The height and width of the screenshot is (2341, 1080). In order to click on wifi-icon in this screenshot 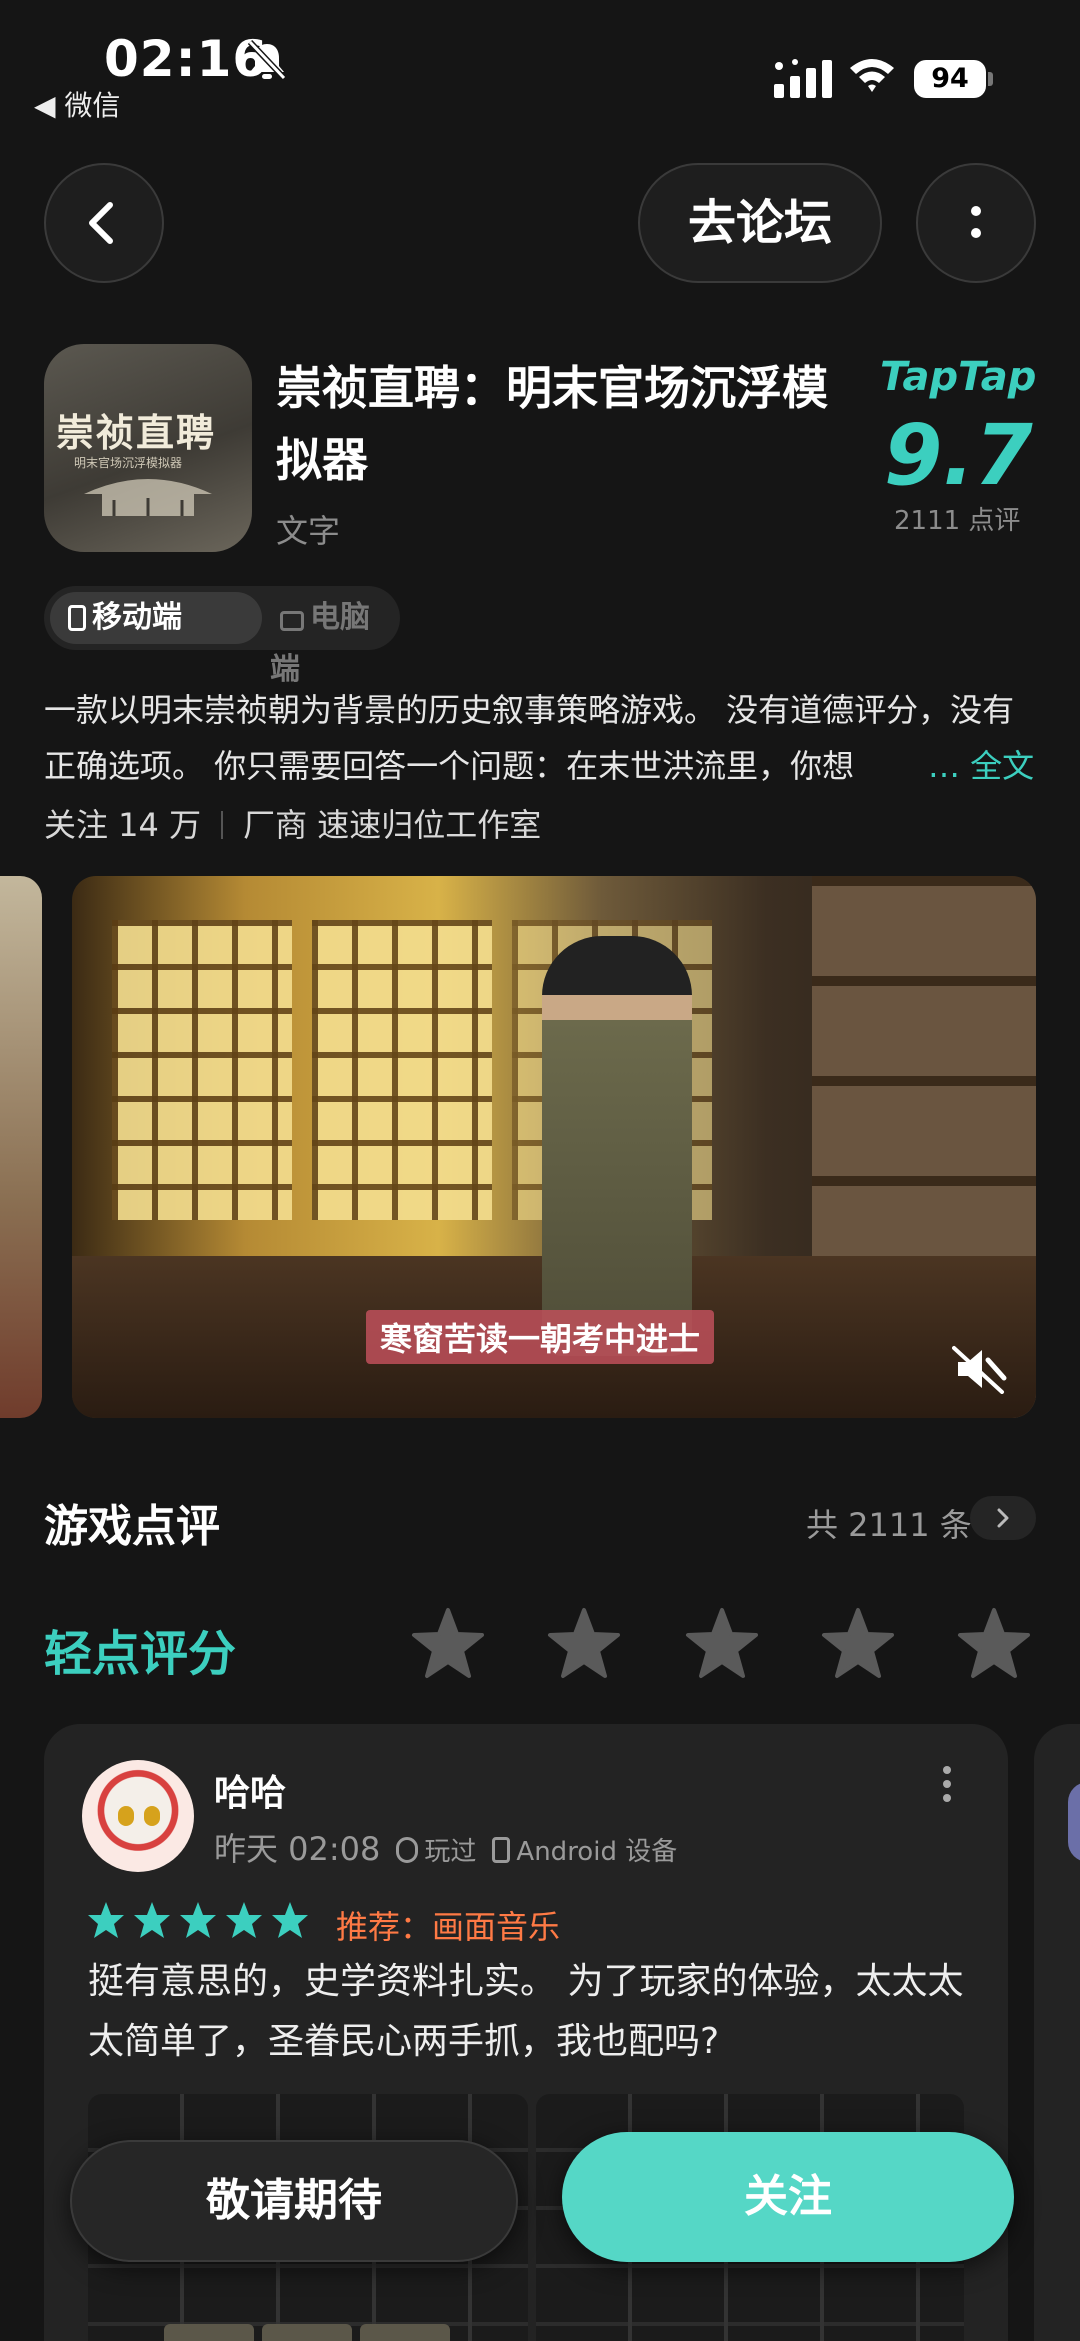, I will do `click(872, 75)`.